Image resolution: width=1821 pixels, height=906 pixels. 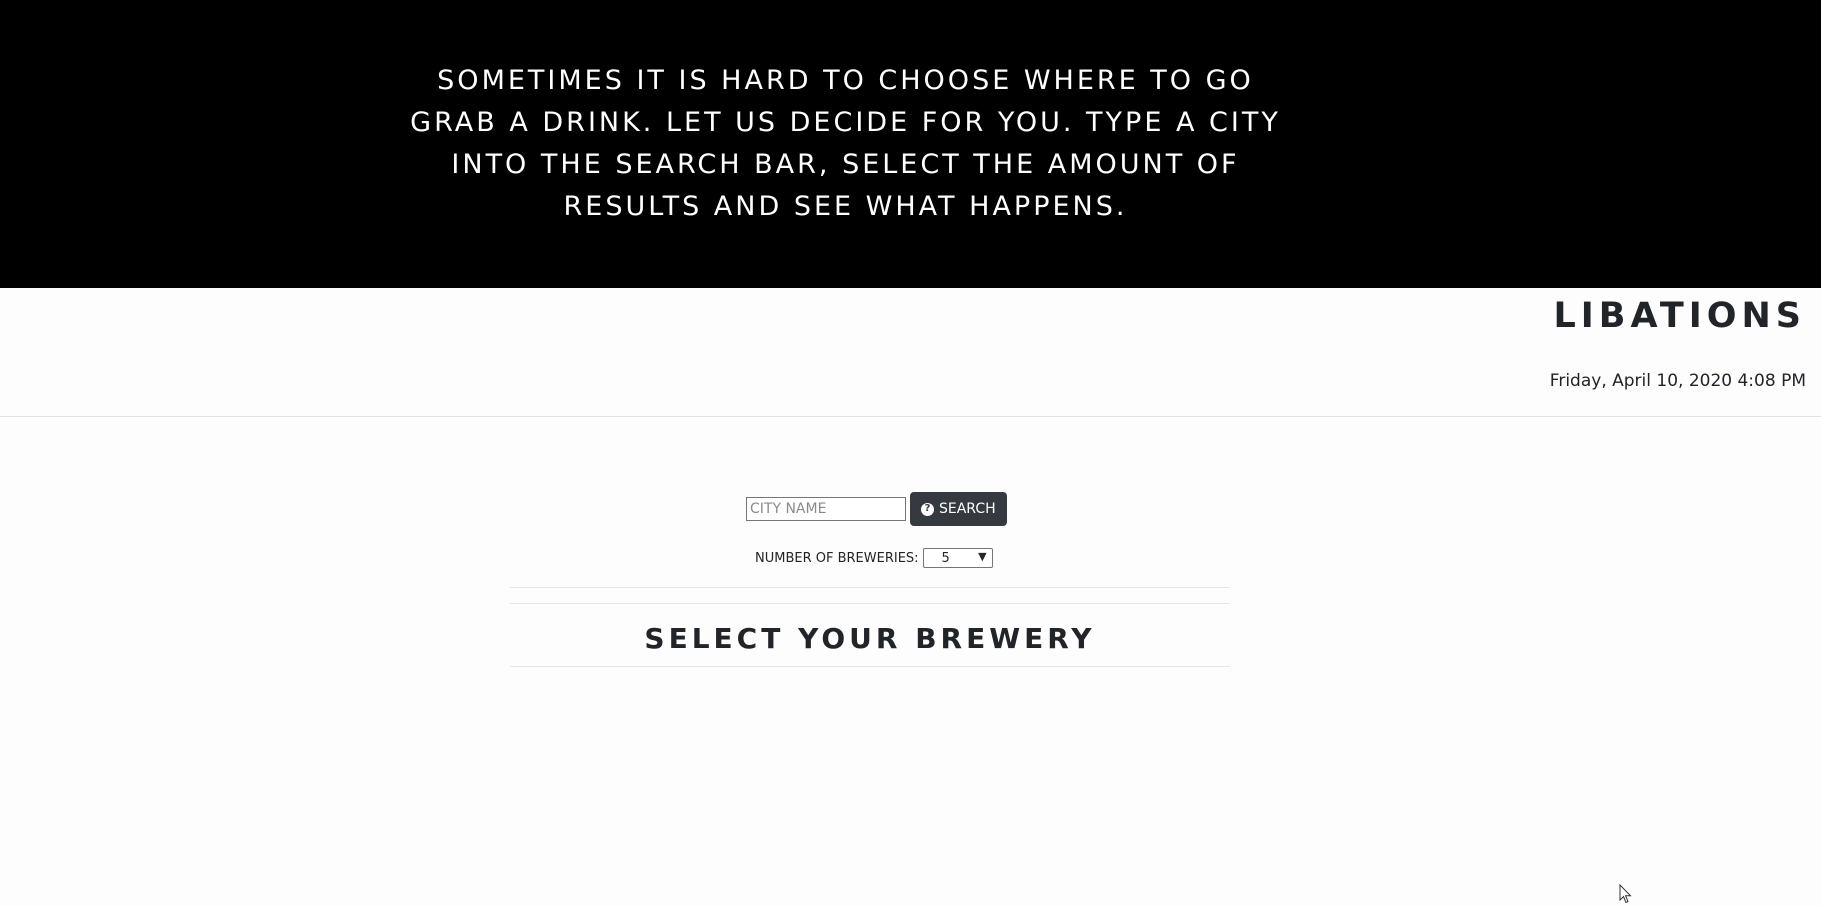 What do you see at coordinates (945, 558) in the screenshot?
I see `brewery-count-value: 5` at bounding box center [945, 558].